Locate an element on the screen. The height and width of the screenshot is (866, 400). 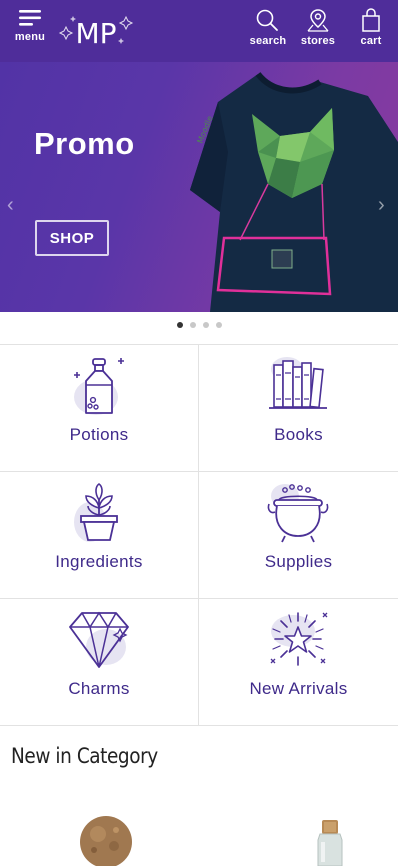
shopping-bag-icon is located at coordinates (371, 20).